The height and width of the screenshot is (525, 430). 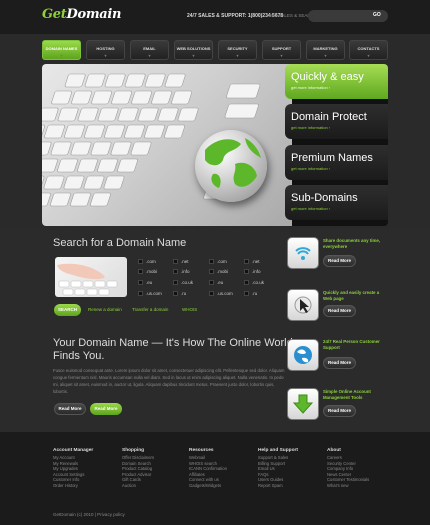 What do you see at coordinates (303, 253) in the screenshot?
I see `wifi-icon` at bounding box center [303, 253].